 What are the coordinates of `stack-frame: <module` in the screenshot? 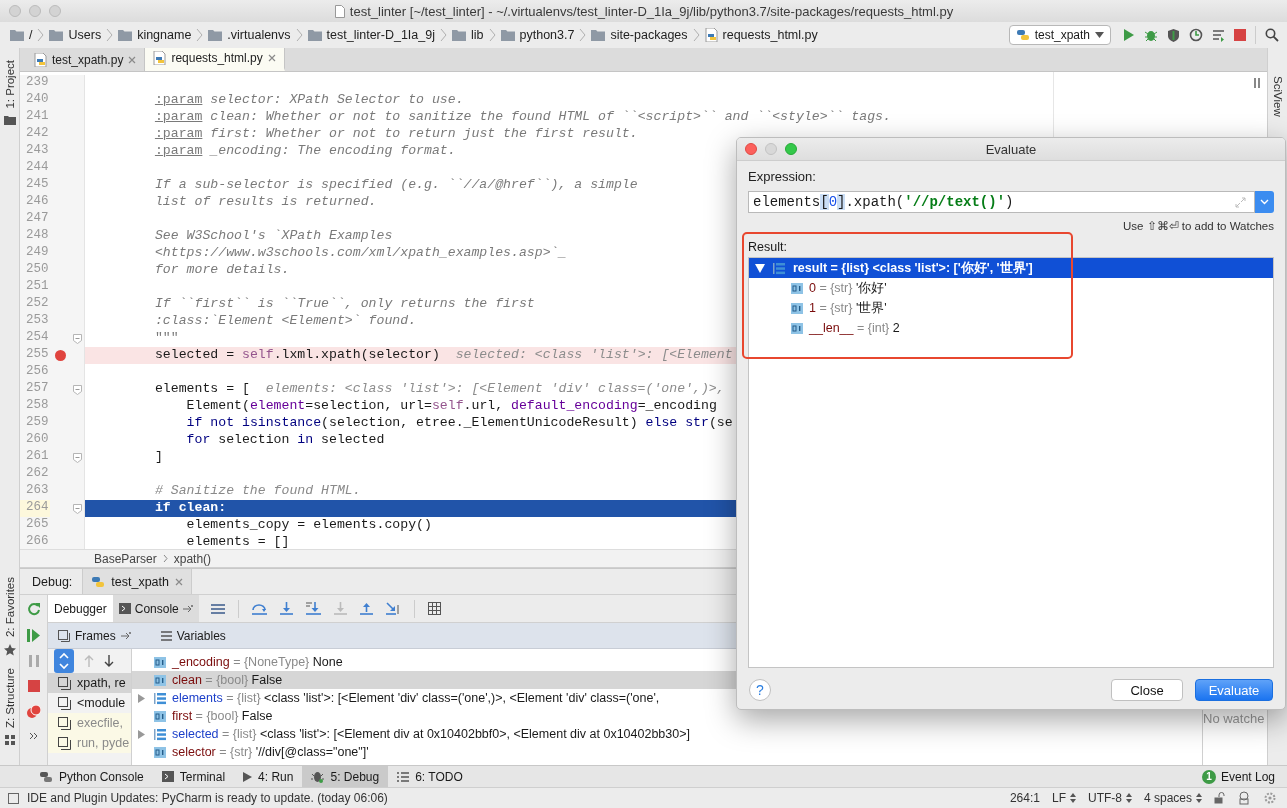 It's located at (89, 703).